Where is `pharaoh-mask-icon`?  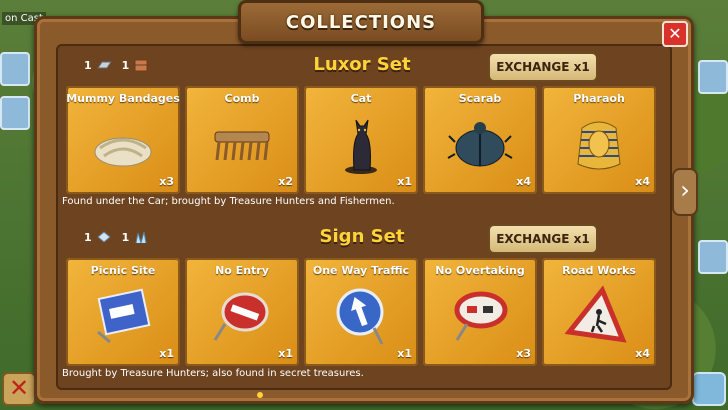 pharaoh-mask-icon is located at coordinates (599, 145).